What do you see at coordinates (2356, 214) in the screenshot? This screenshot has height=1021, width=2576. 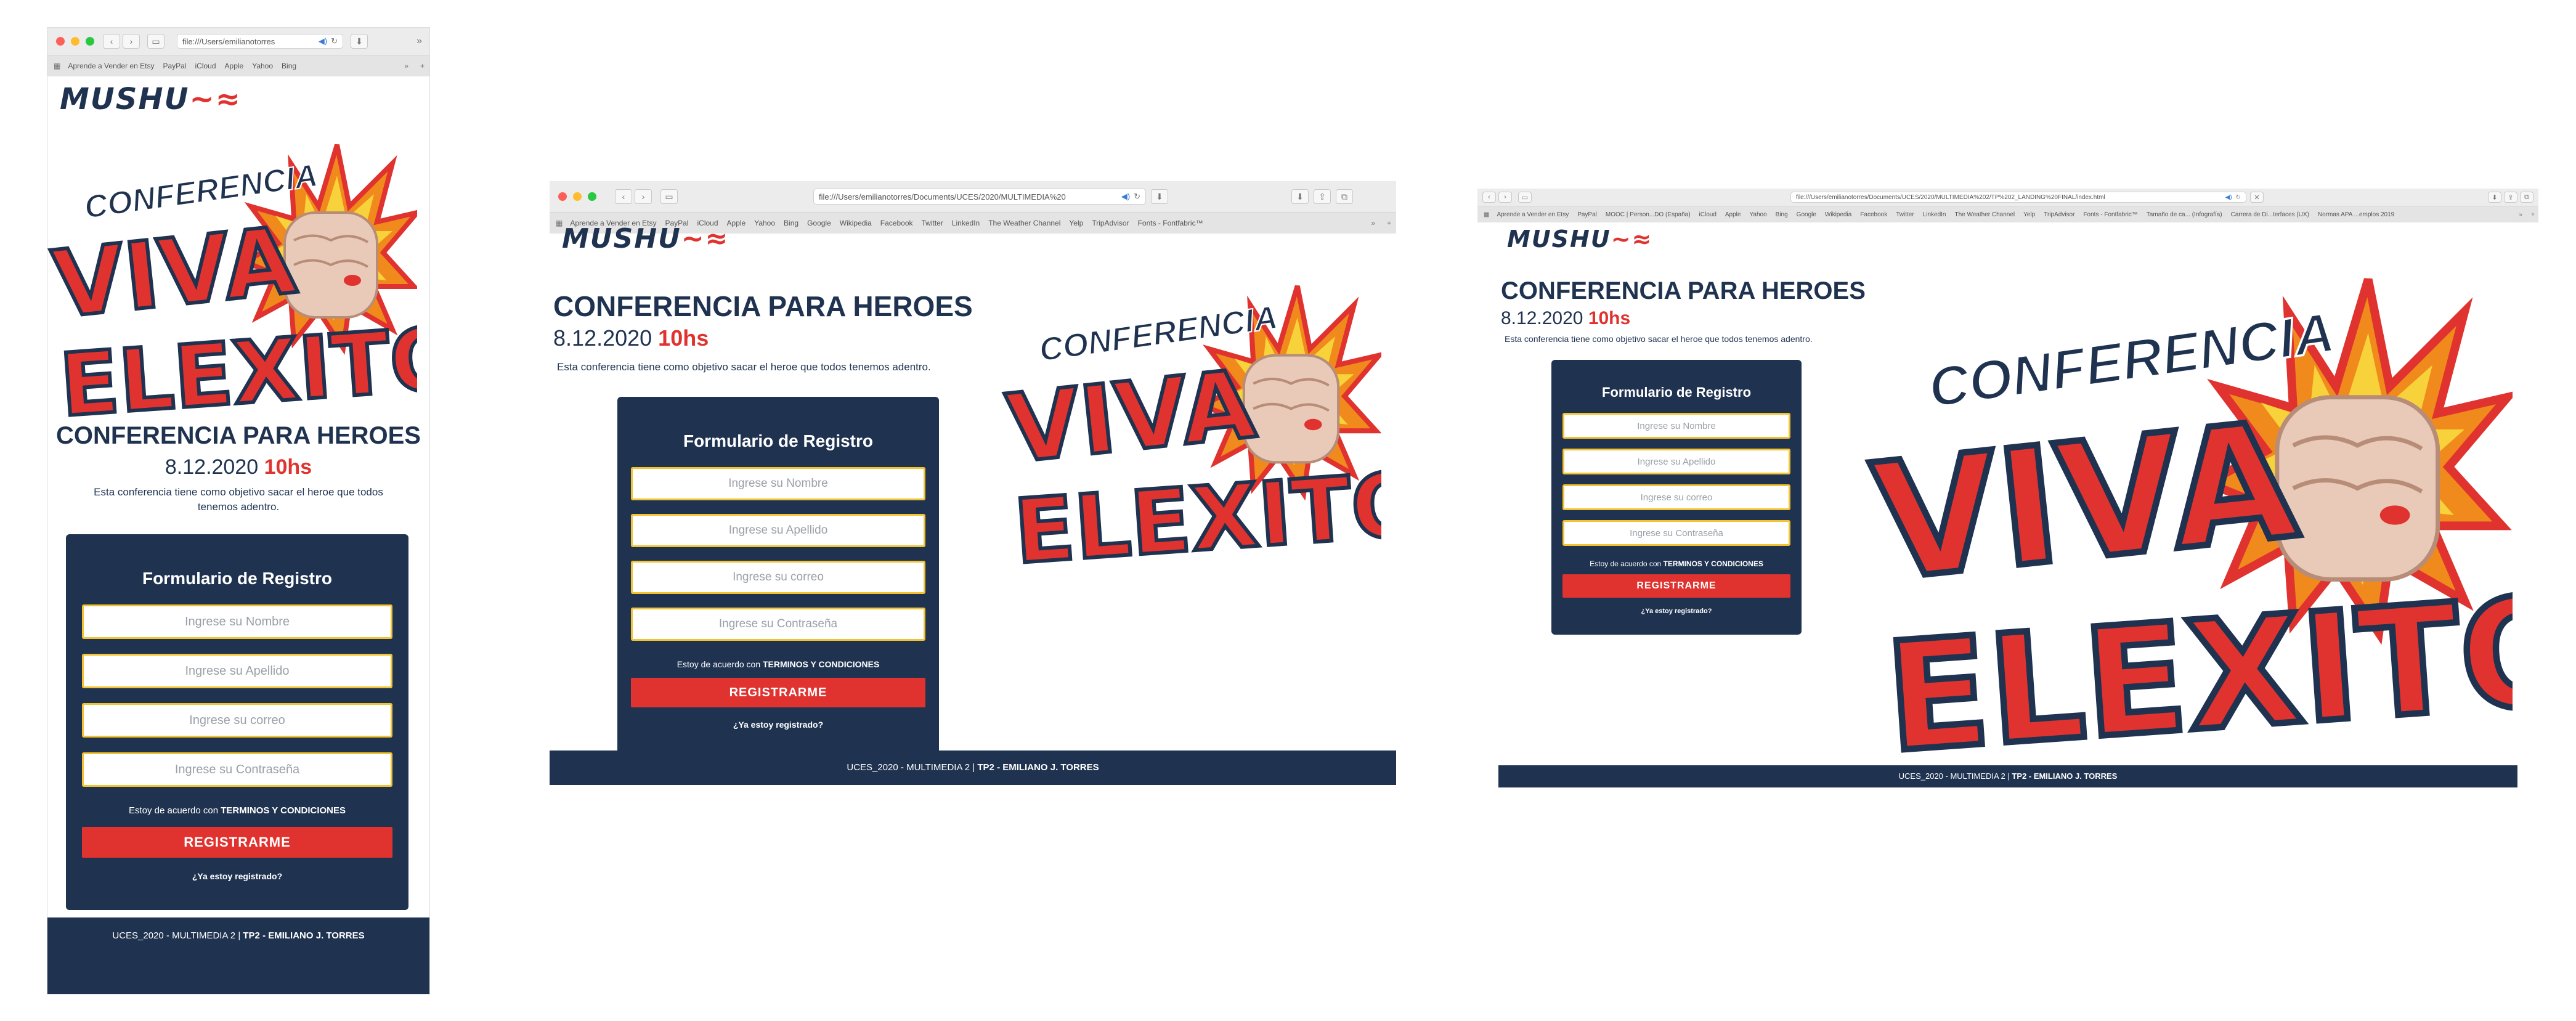 I see `favorite-link: Normas APA ...emplos 2019` at bounding box center [2356, 214].